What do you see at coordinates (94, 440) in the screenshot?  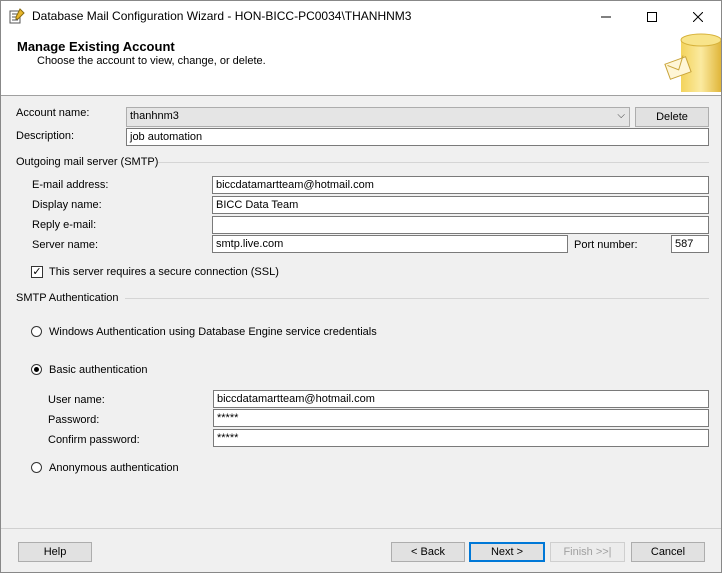 I see `confirm-password-label: Confirm password:` at bounding box center [94, 440].